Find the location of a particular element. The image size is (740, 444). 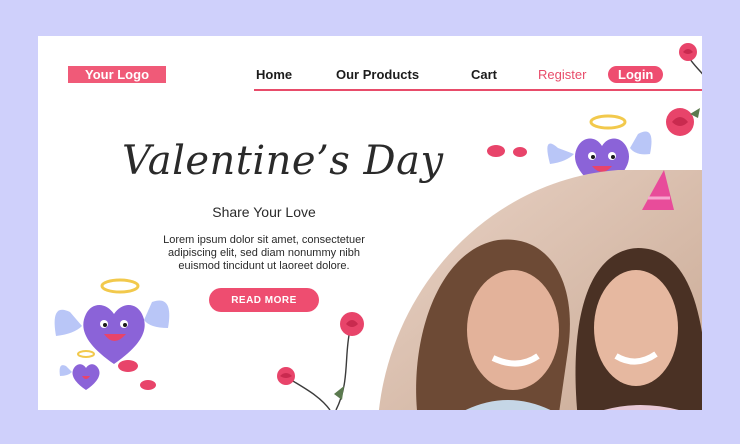

logo: Your Logo is located at coordinates (117, 74).